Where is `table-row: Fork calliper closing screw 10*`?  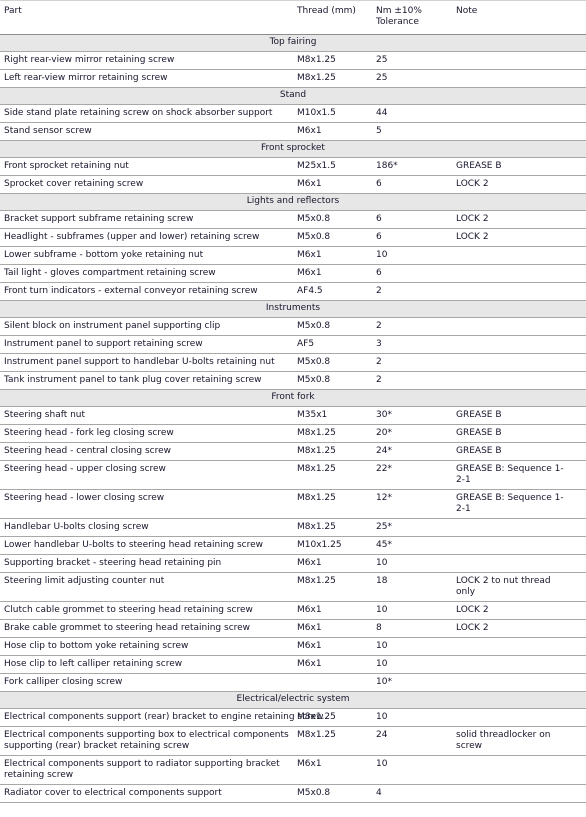
table-row: Fork calliper closing screw 10* is located at coordinates (293, 682).